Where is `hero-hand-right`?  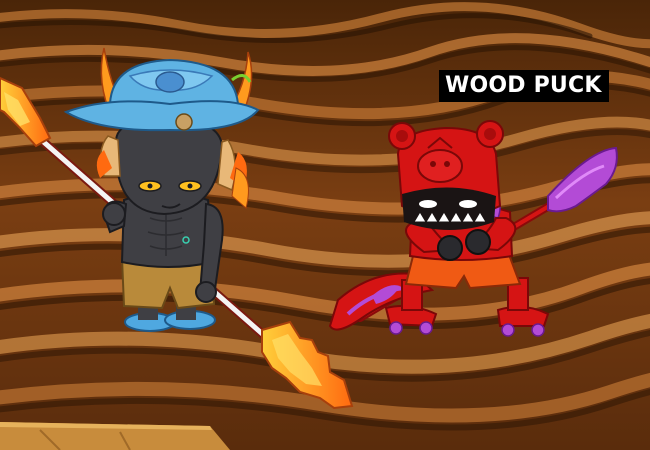
hero-hand-right is located at coordinates (206, 292).